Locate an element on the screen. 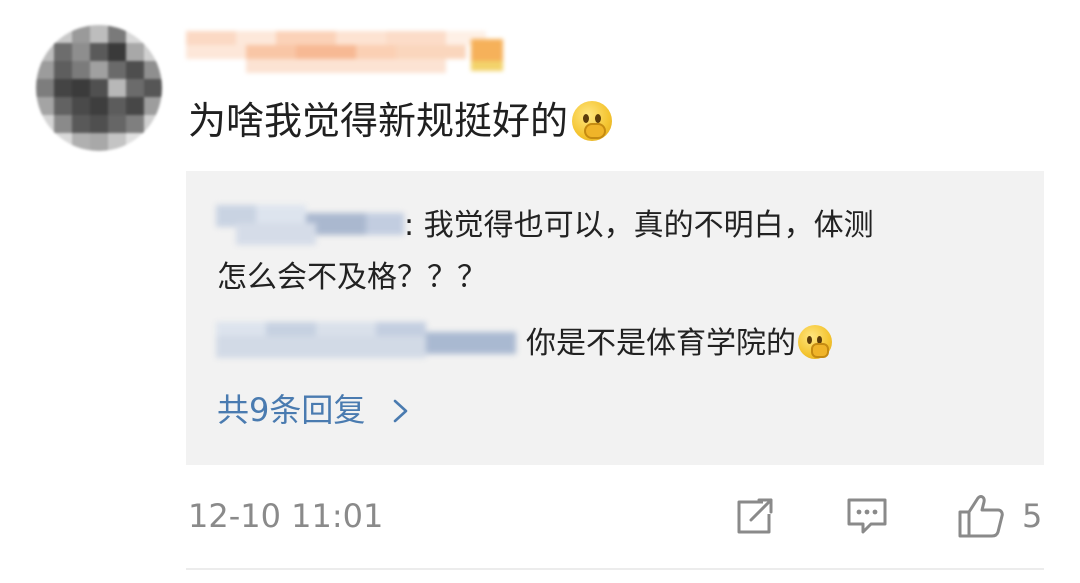 The height and width of the screenshot is (583, 1080). avatar is located at coordinates (99, 88).